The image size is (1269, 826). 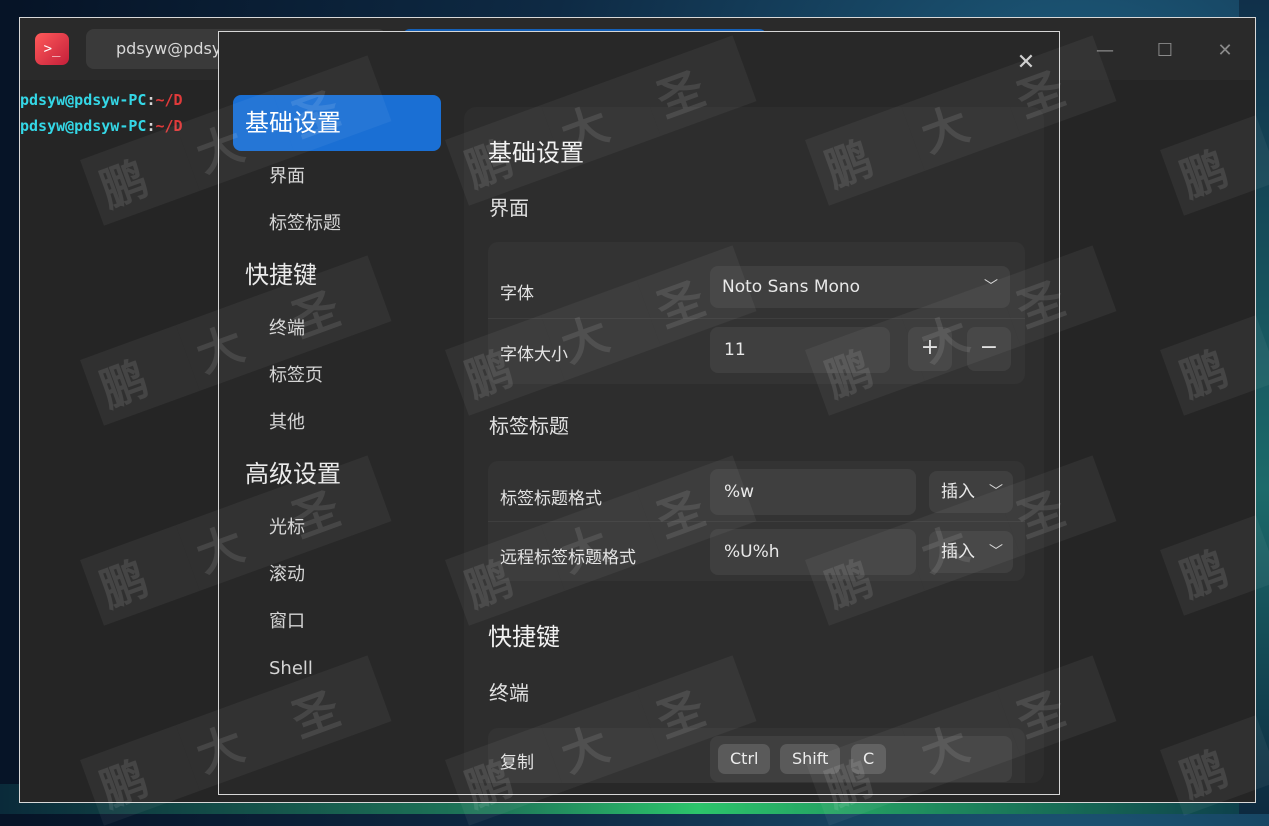 I want to click on keycap-shift: Shift, so click(x=810, y=759).